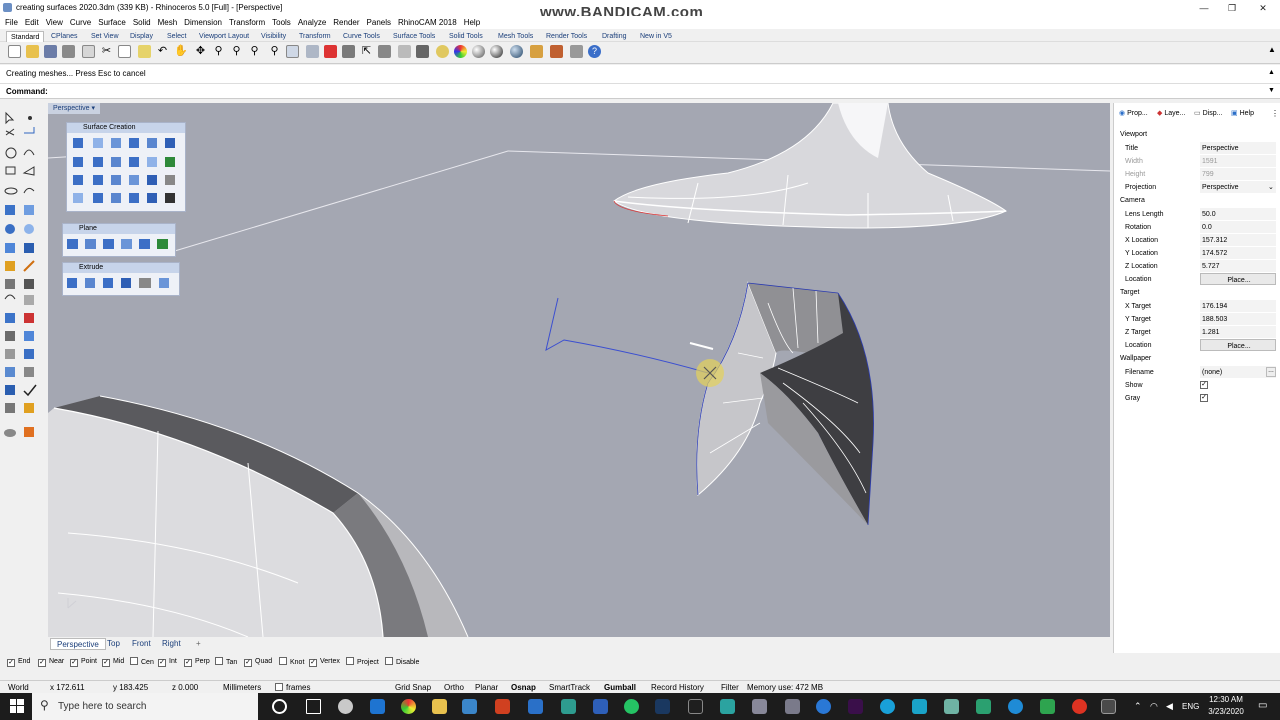  What do you see at coordinates (273, 36) in the screenshot?
I see `tab-visibility: Visibility` at bounding box center [273, 36].